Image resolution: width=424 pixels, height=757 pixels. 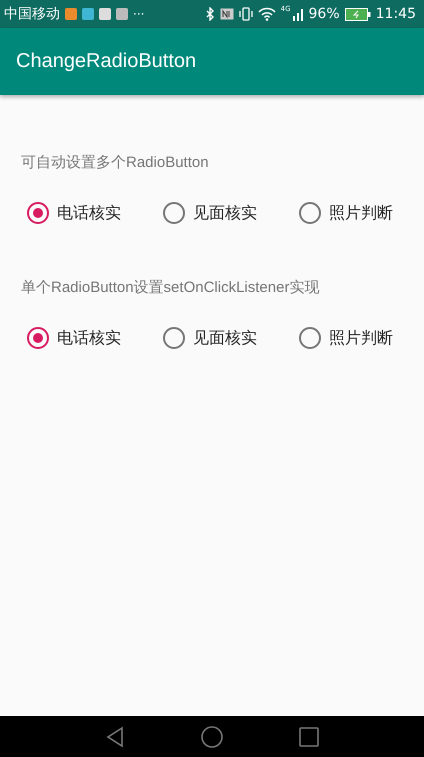 I want to click on home-icon, so click(x=212, y=736).